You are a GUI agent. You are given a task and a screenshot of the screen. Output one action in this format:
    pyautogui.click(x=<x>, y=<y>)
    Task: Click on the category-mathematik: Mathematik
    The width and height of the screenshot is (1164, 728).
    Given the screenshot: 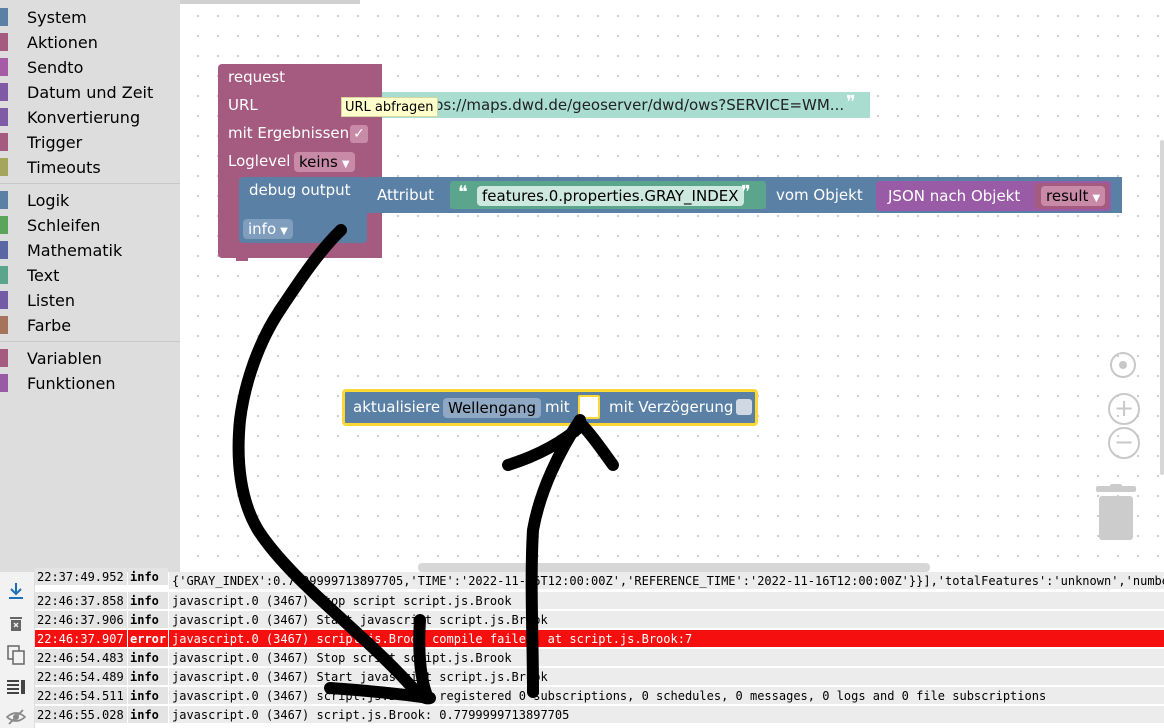 What is the action you would take?
    pyautogui.click(x=90, y=250)
    